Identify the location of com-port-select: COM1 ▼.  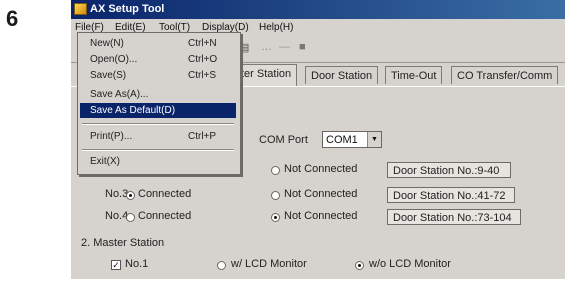
(352, 139).